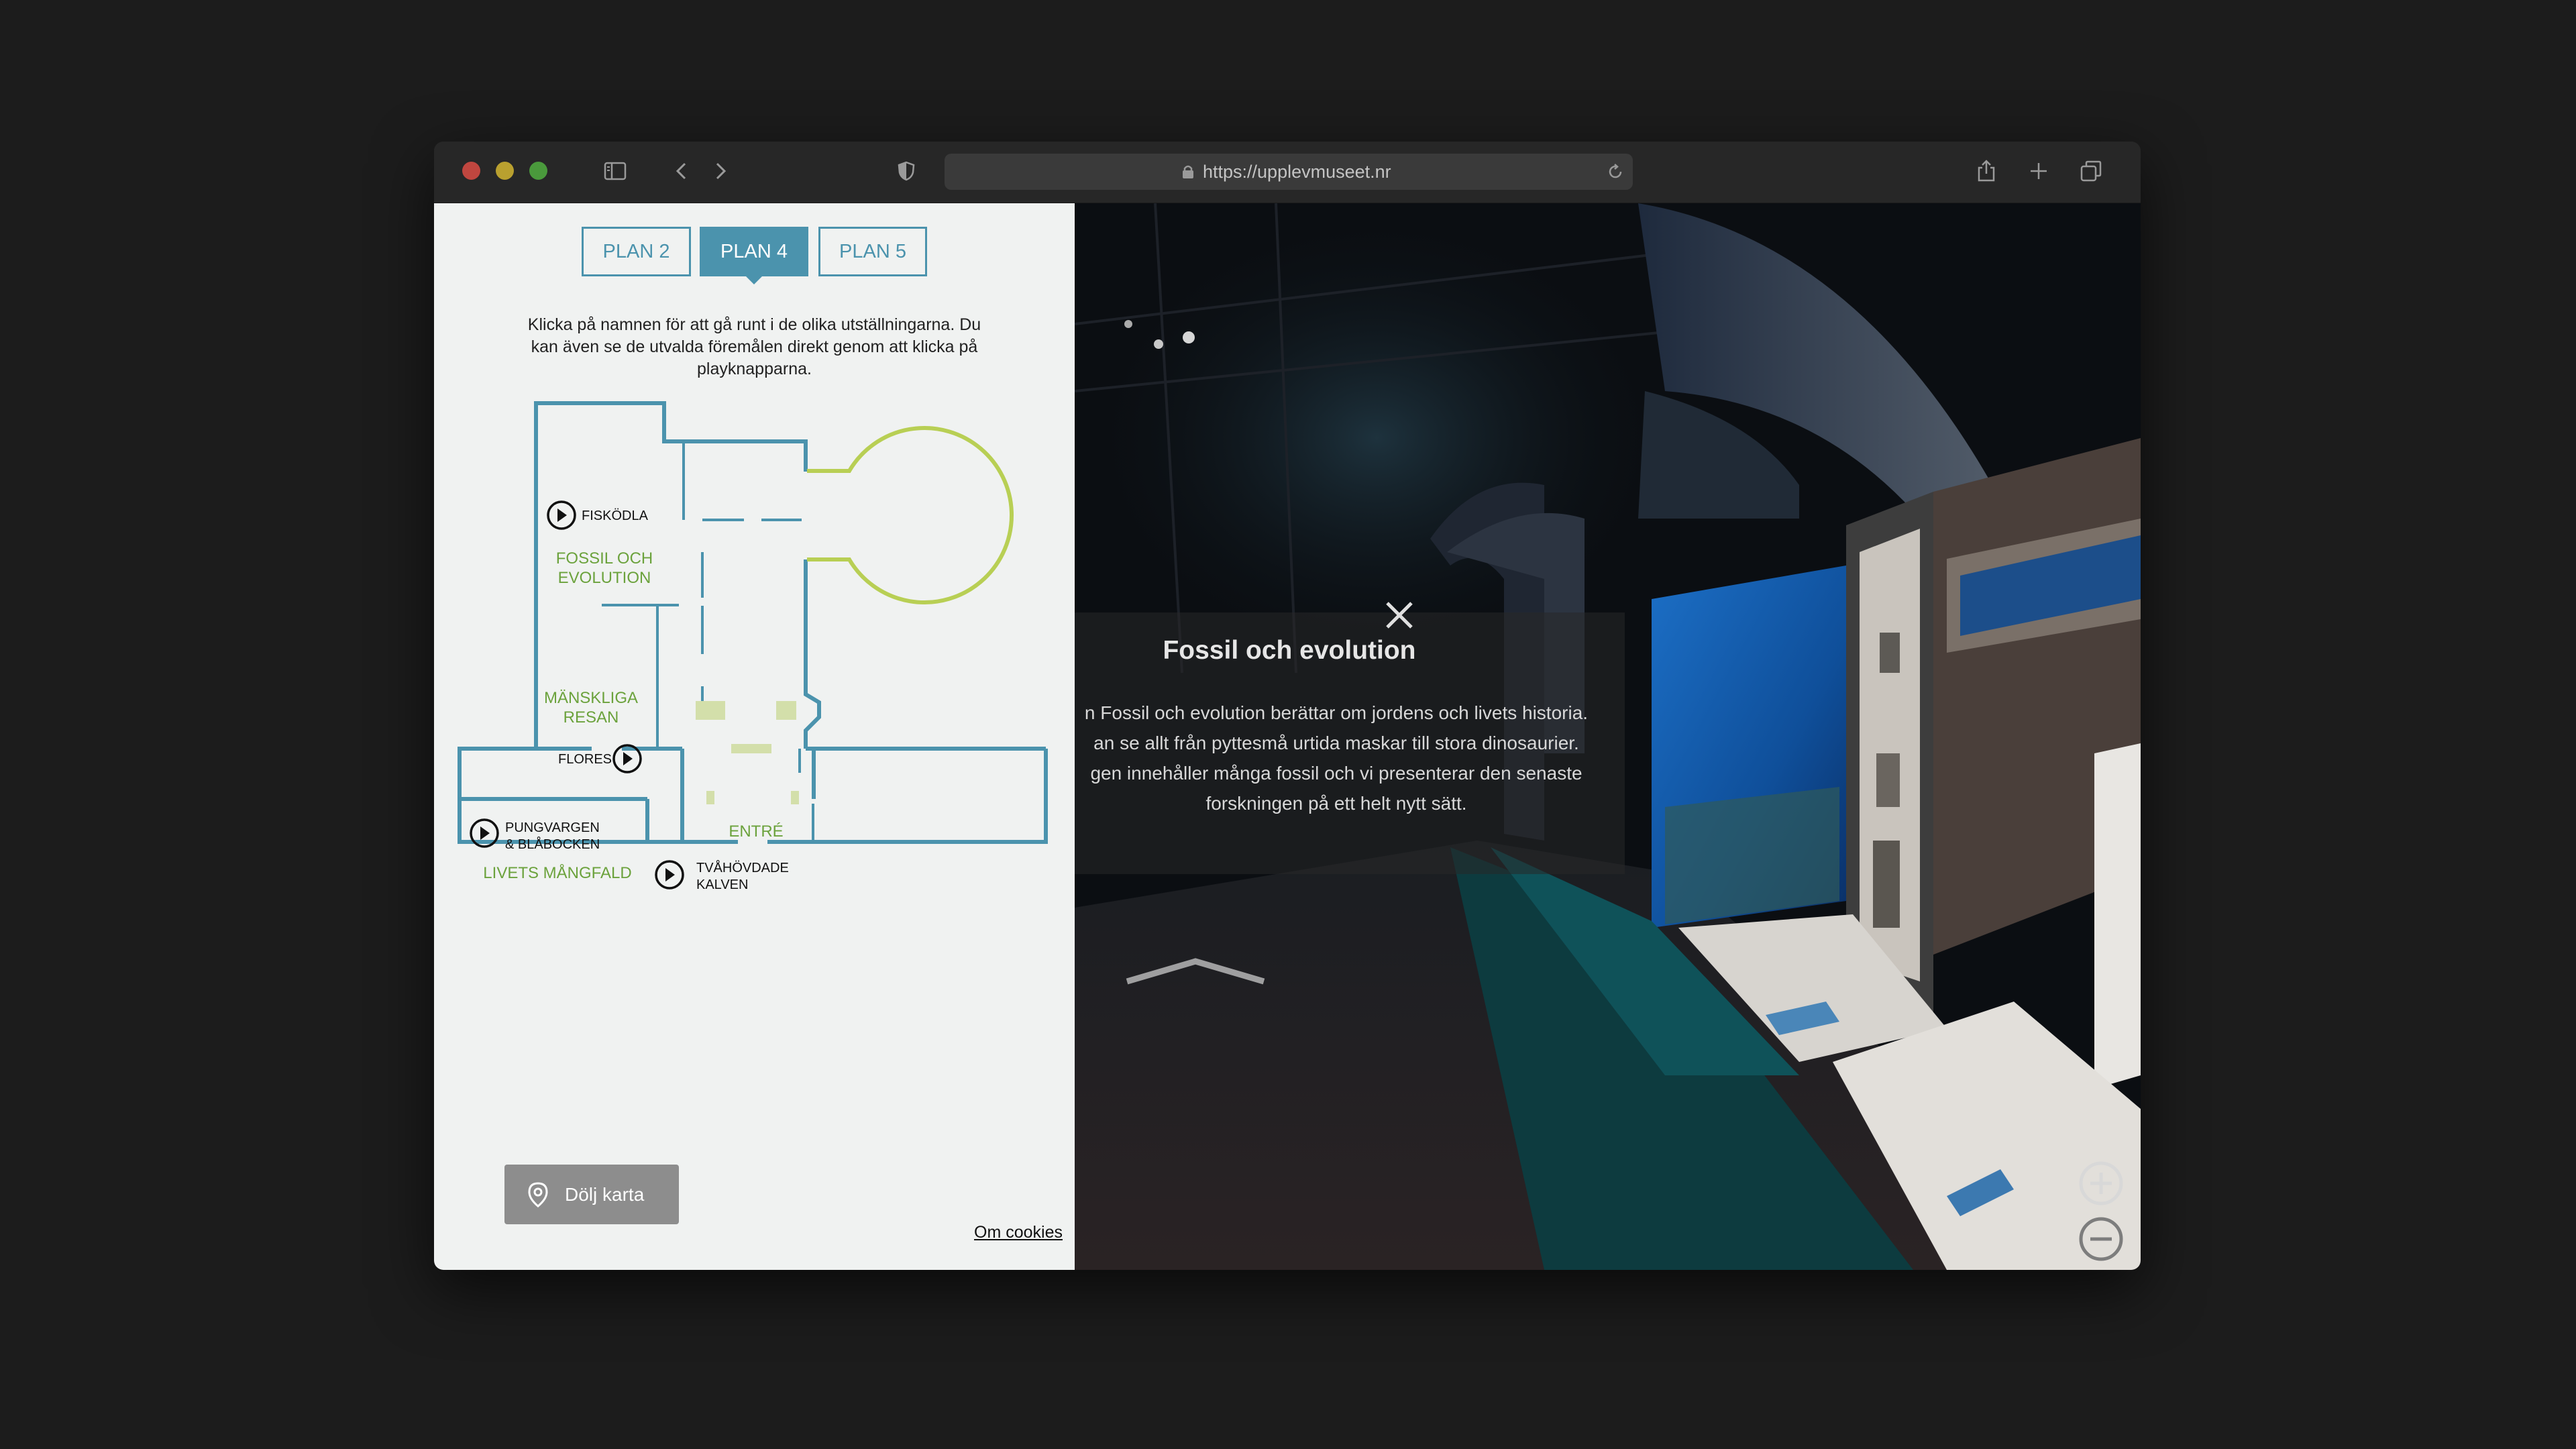 The width and height of the screenshot is (2576, 1449). Describe the element at coordinates (2091, 171) in the screenshot. I see `tabs-icon` at that location.